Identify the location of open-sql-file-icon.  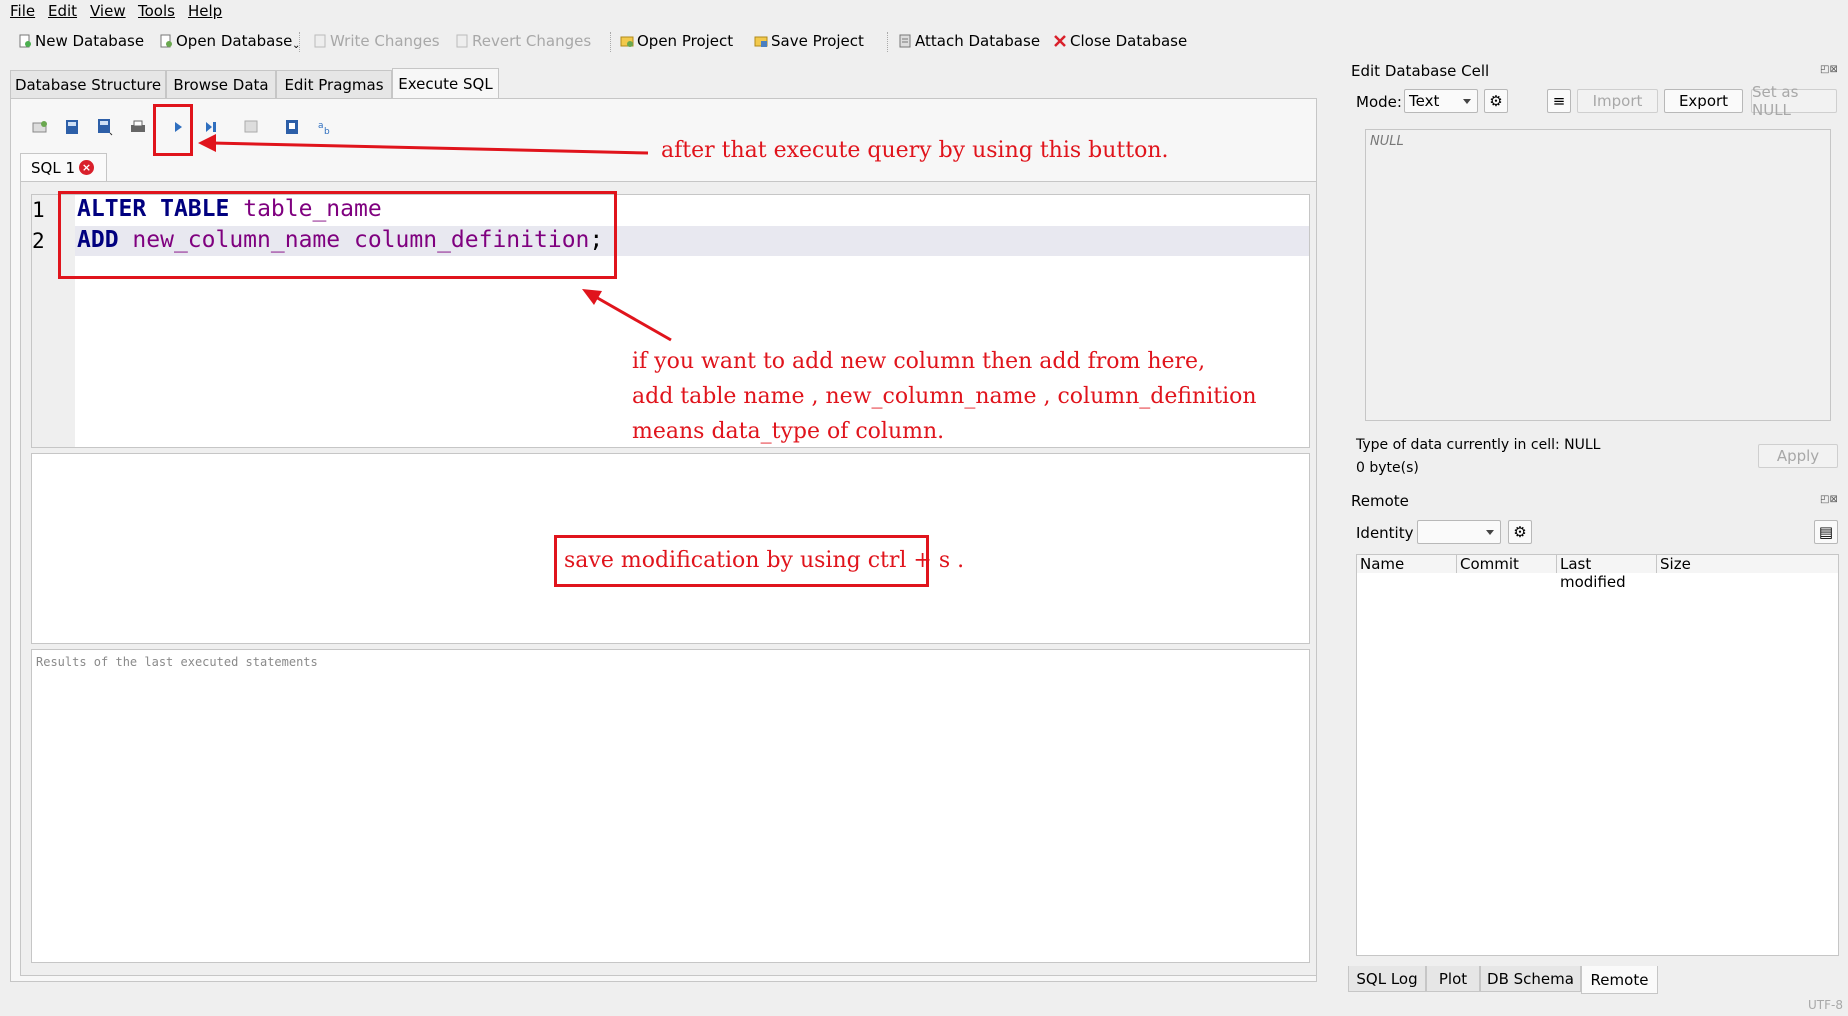
(72, 127).